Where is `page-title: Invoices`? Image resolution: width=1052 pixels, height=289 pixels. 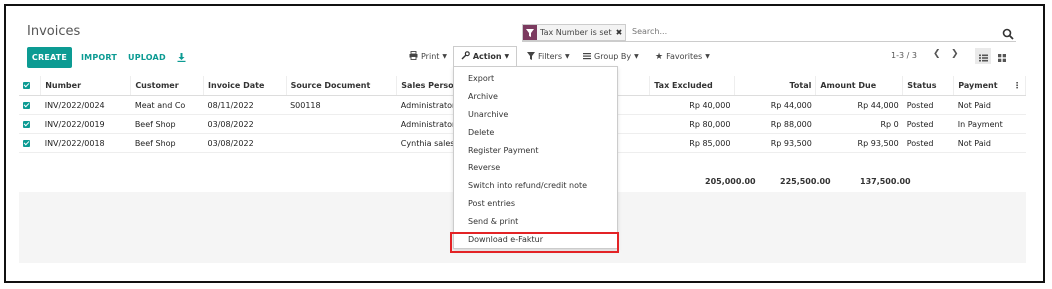
page-title: Invoices is located at coordinates (54, 31).